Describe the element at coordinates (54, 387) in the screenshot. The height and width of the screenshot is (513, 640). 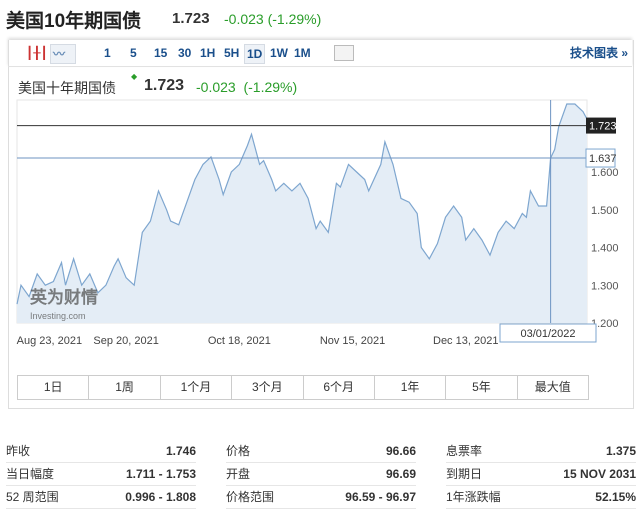
I see `range-button: 1日` at that location.